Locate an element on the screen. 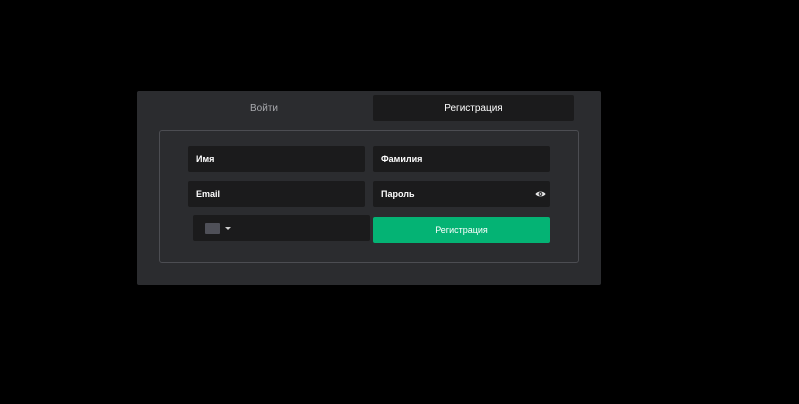  password-field-wrapper is located at coordinates (461, 194).